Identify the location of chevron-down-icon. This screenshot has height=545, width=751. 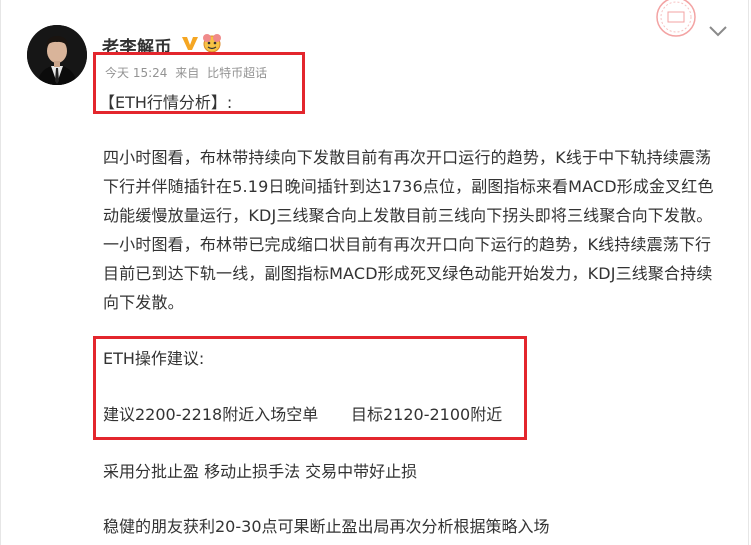
(718, 31).